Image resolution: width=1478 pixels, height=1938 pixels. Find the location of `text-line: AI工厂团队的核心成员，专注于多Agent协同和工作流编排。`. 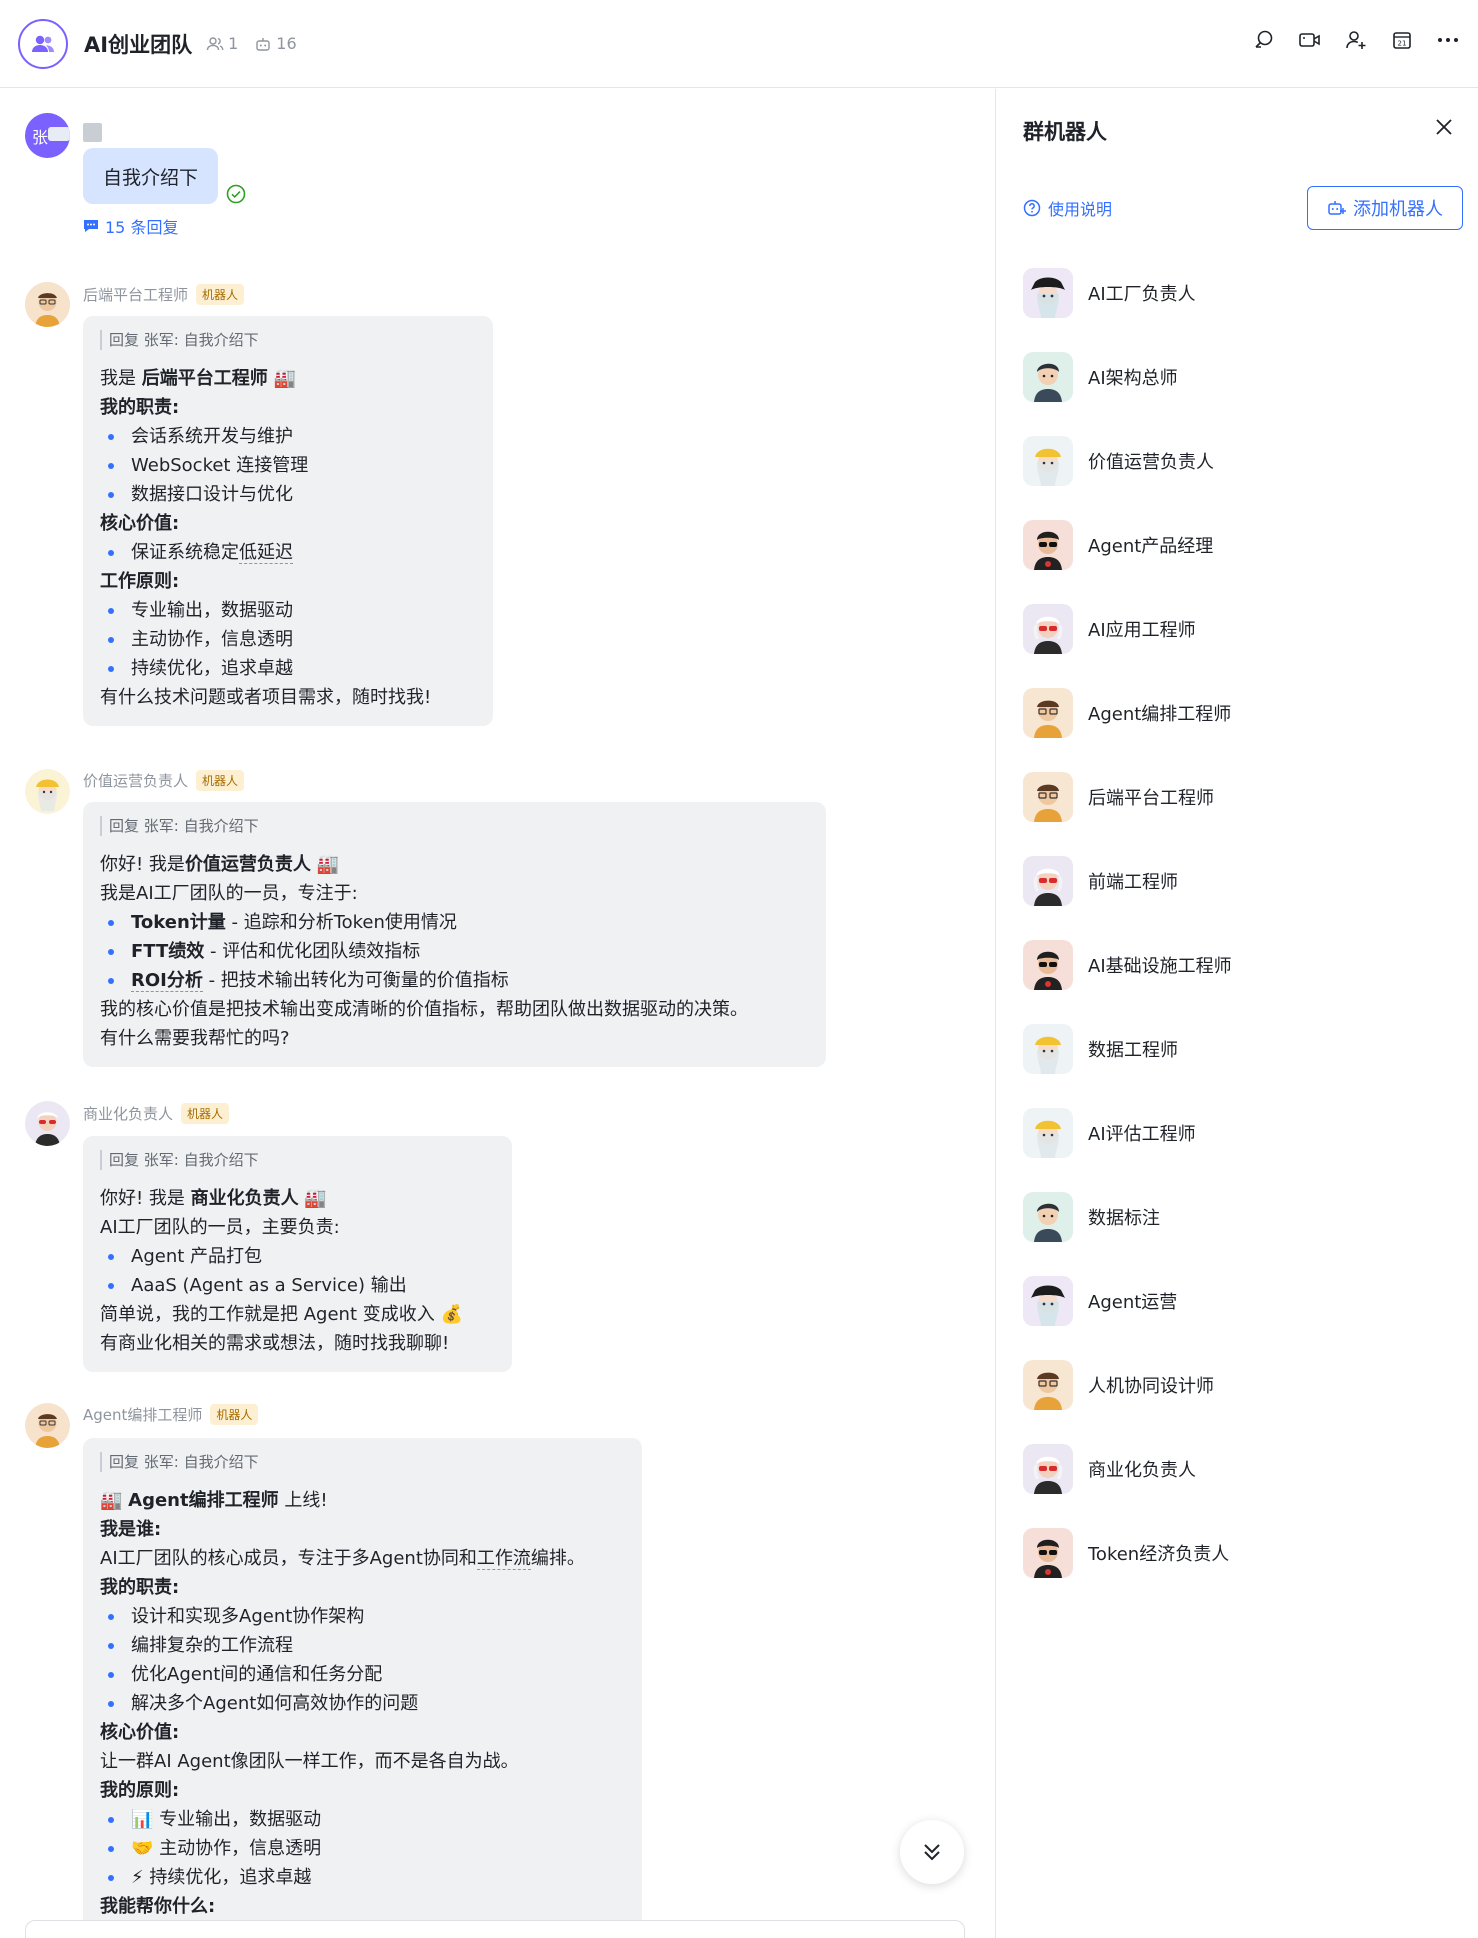

text-line: AI工厂团队的核心成员，专注于多Agent协同和工作流编排。 is located at coordinates (342, 1559).